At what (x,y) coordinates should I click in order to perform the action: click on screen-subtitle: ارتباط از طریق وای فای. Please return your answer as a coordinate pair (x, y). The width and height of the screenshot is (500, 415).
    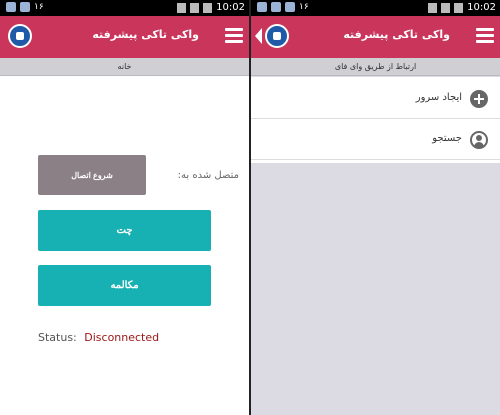
    Looking at the image, I should click on (375, 67).